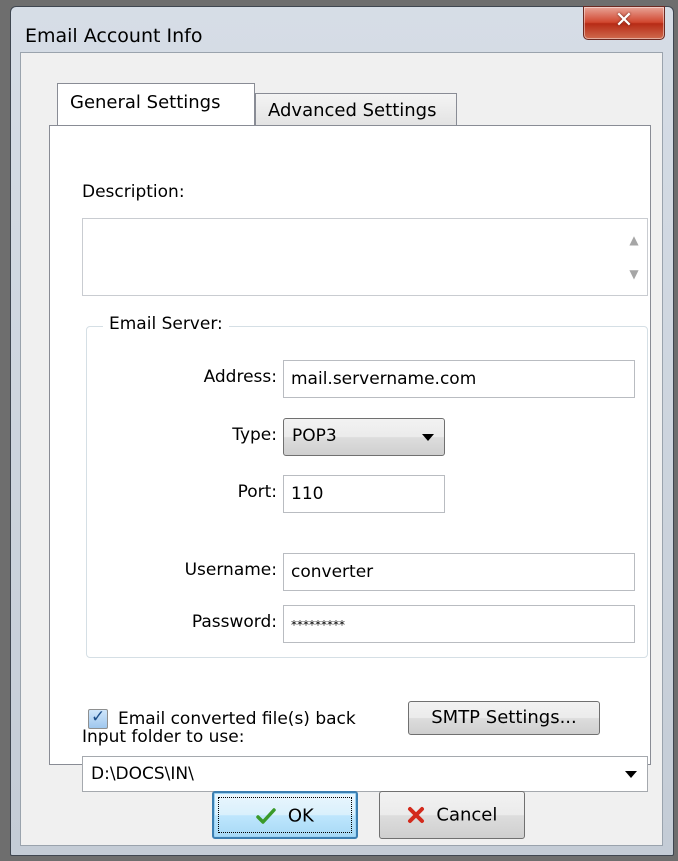 The width and height of the screenshot is (678, 861). I want to click on password-label: Password:, so click(234, 622).